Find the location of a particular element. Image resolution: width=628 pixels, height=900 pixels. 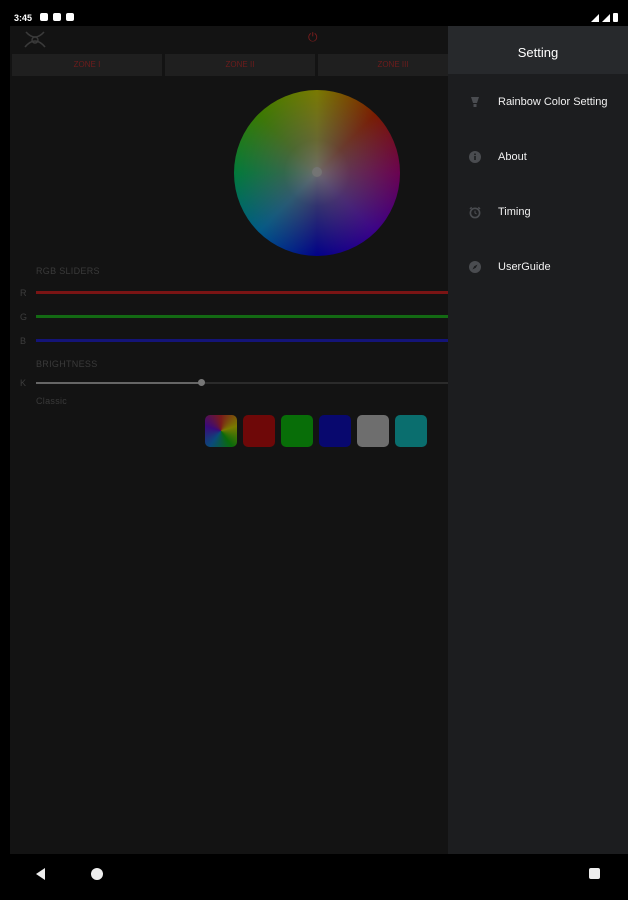

slider-b-label: B is located at coordinates (23, 341).